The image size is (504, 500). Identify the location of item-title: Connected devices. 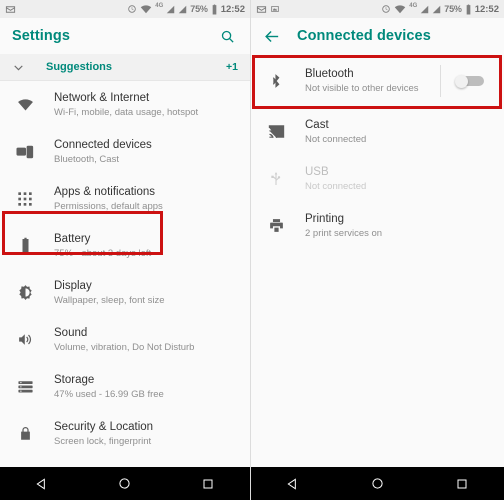
(103, 144).